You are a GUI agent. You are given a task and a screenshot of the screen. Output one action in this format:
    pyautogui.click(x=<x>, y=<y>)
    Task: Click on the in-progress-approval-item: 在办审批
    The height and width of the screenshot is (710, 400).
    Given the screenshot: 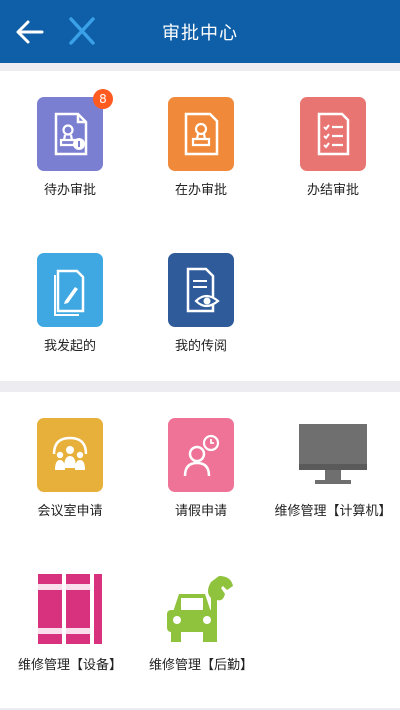 What is the action you would take?
    pyautogui.click(x=201, y=147)
    